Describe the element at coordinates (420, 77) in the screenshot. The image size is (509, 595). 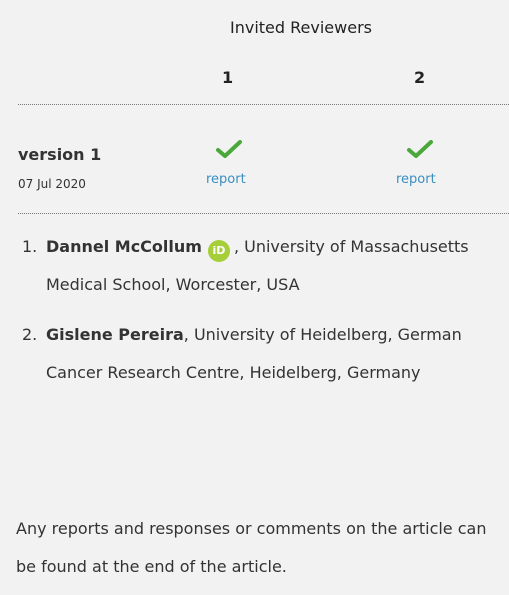
I see `reviewer-number-2: 2` at that location.